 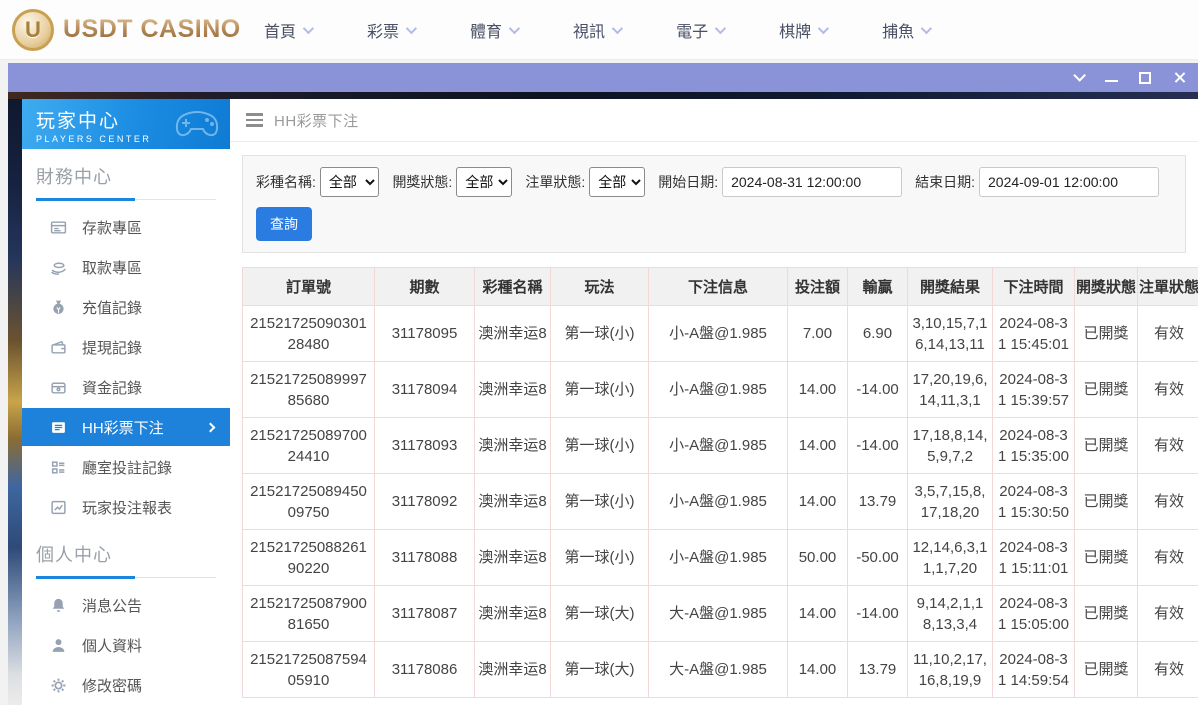 What do you see at coordinates (950, 557) in the screenshot?
I see `cell-draw-result: 12,14,6,3,11,1,7,20` at bounding box center [950, 557].